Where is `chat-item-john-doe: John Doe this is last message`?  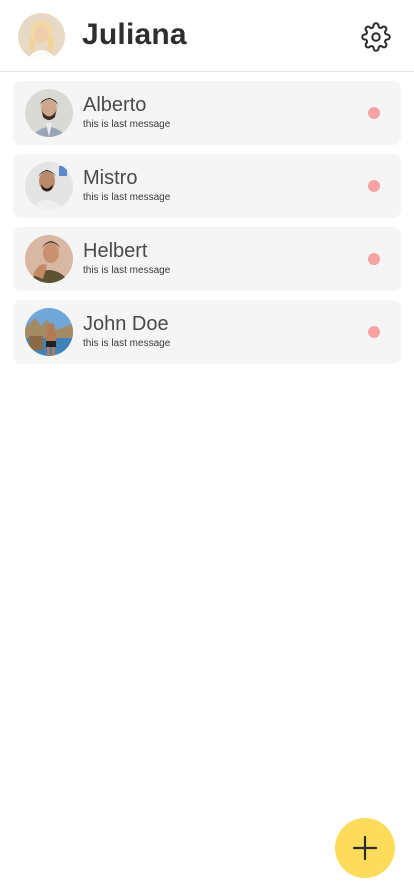
chat-item-john-doe: John Doe this is last message is located at coordinates (207, 332).